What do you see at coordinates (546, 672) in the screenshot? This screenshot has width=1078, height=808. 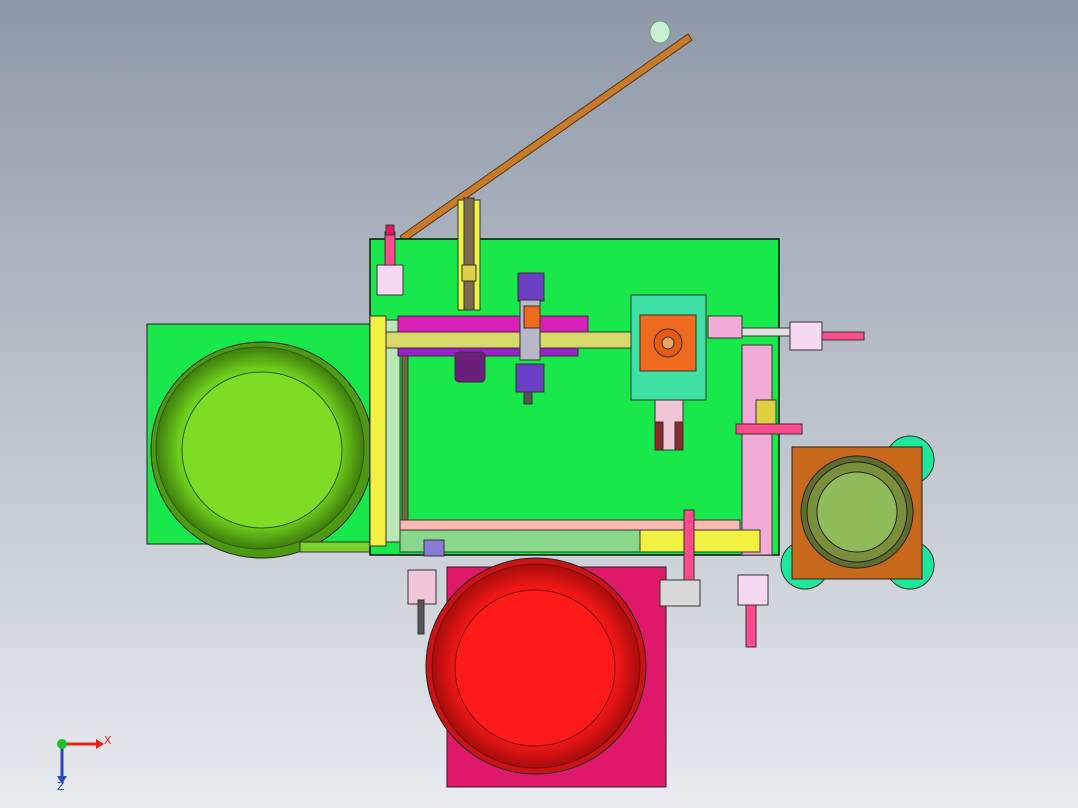 I see `bottom-vibratory-bowl` at bounding box center [546, 672].